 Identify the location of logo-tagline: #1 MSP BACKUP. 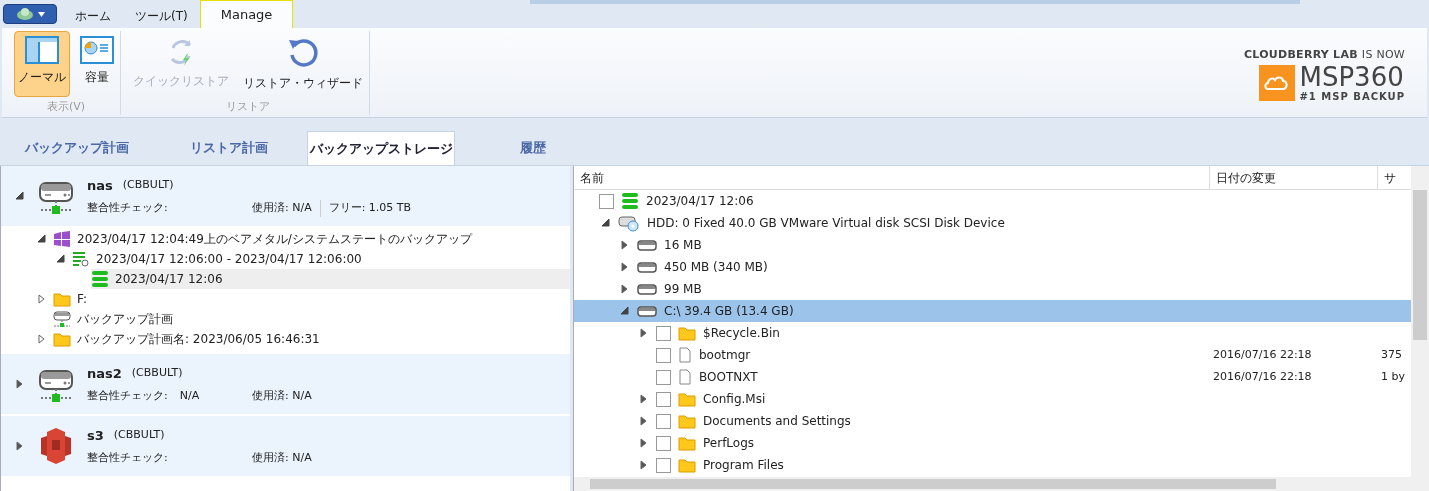
(1352, 96).